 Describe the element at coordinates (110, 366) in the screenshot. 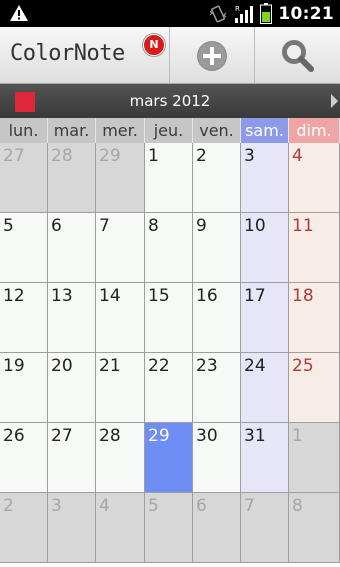

I see `day-number: 21` at that location.